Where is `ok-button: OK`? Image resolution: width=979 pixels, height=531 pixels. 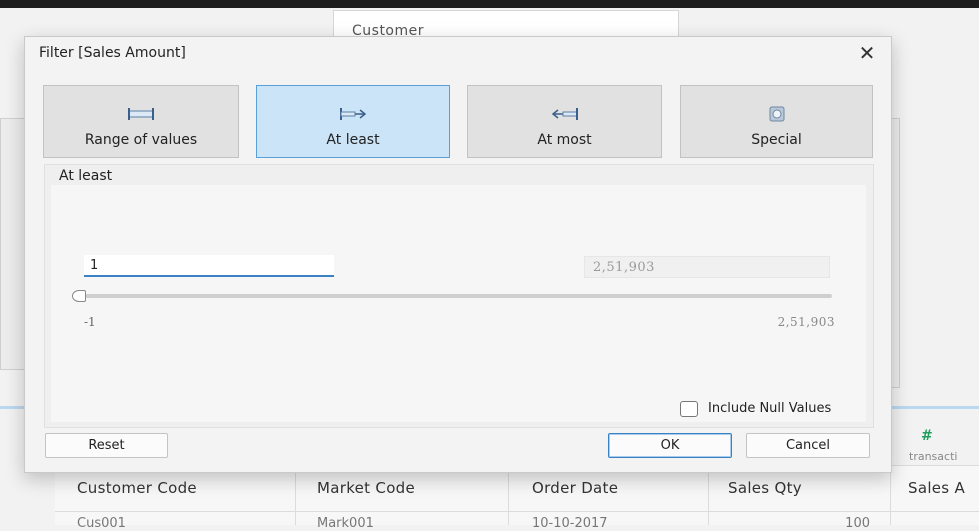 ok-button: OK is located at coordinates (670, 445).